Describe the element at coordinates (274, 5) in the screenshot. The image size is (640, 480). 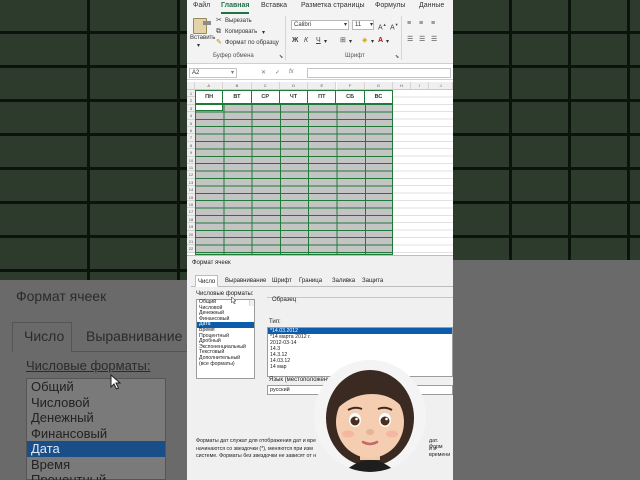
I see `tab-insert: Вставка` at that location.